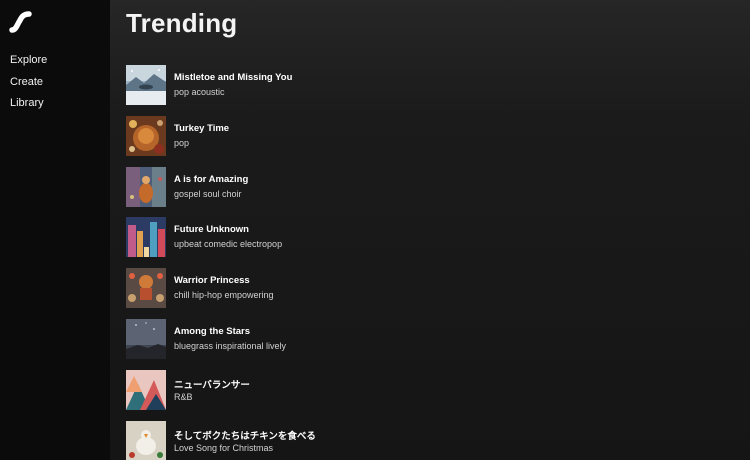 Image resolution: width=750 pixels, height=460 pixels. Describe the element at coordinates (211, 229) in the screenshot. I see `song-title: Future Unknown` at that location.